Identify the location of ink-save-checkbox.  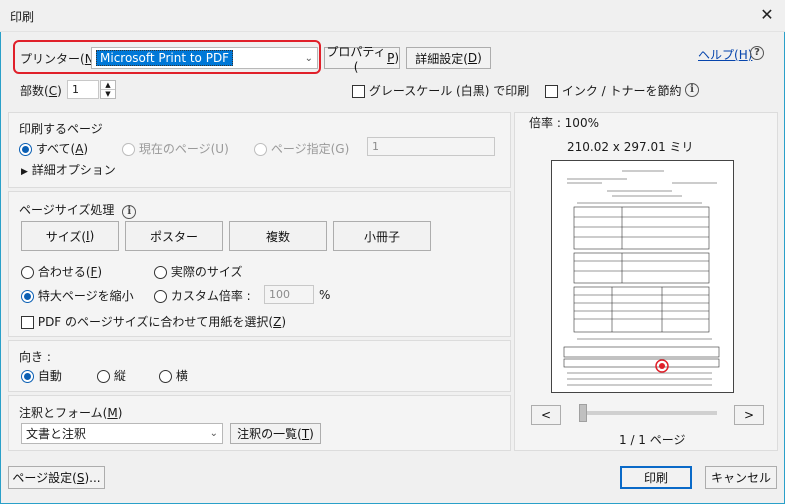
(551, 91).